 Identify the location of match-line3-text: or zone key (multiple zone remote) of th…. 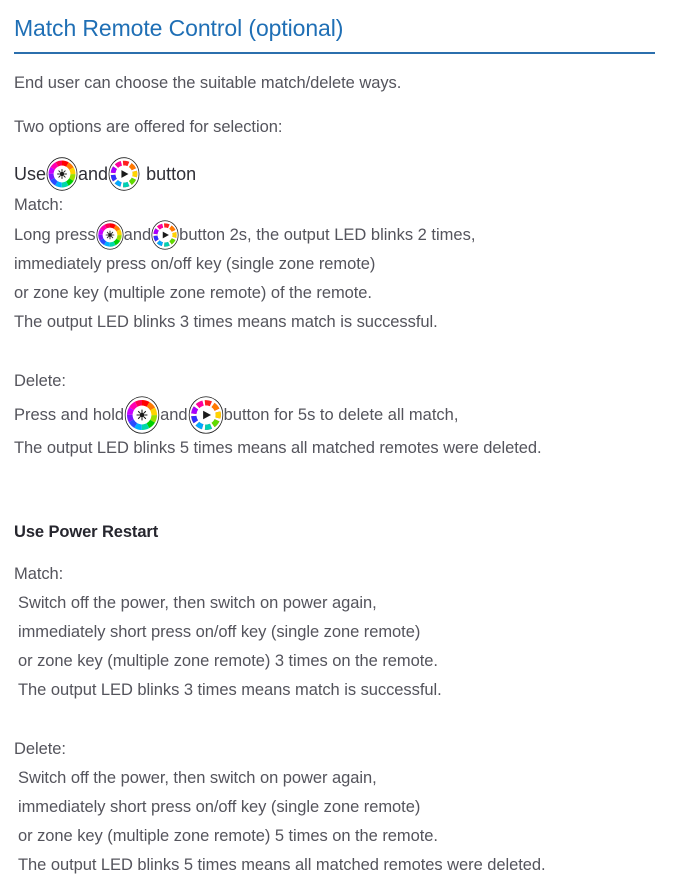
(193, 293).